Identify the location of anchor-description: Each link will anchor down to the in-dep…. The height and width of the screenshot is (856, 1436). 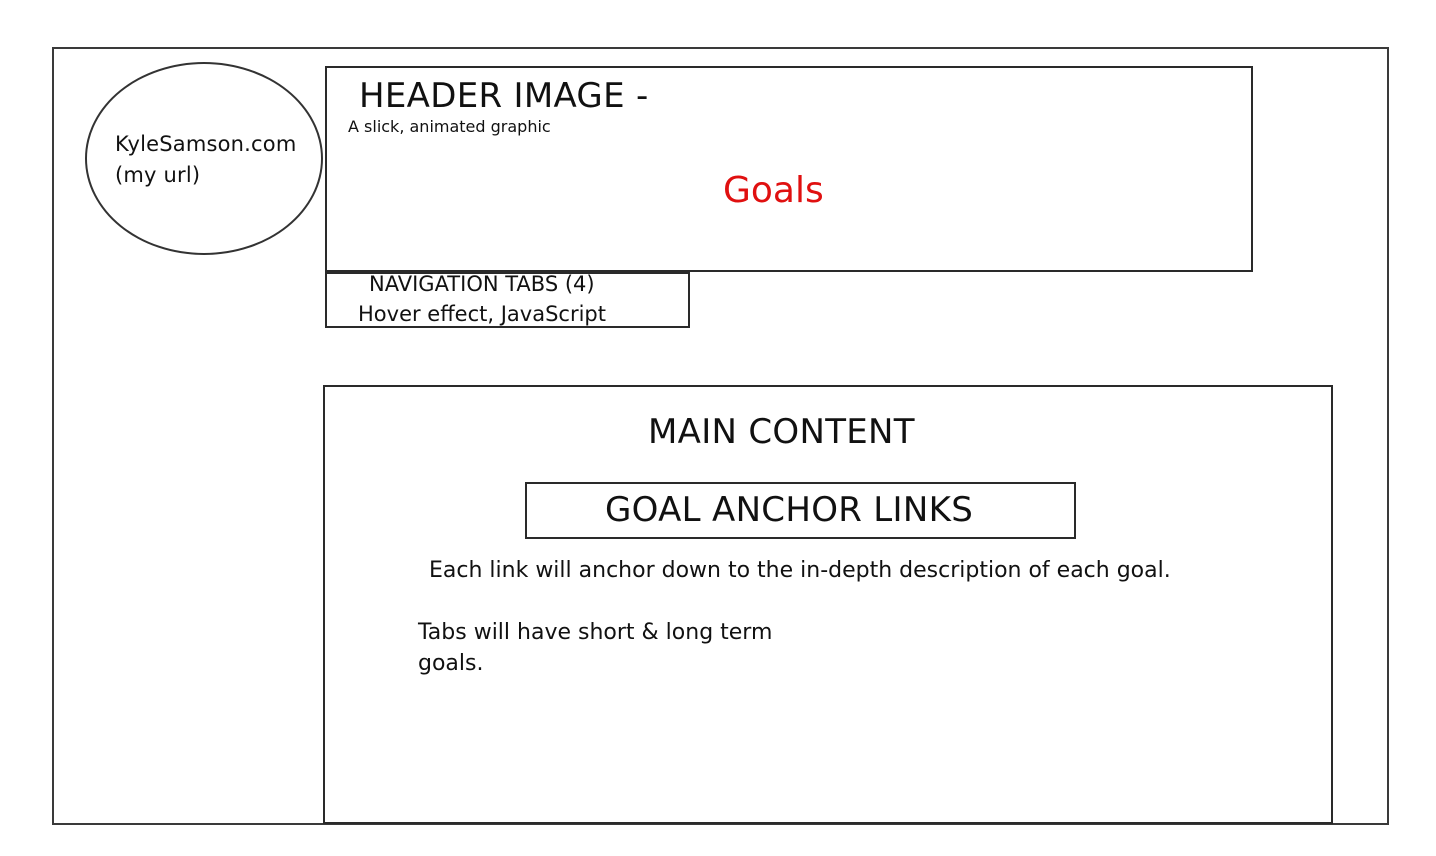
(800, 570).